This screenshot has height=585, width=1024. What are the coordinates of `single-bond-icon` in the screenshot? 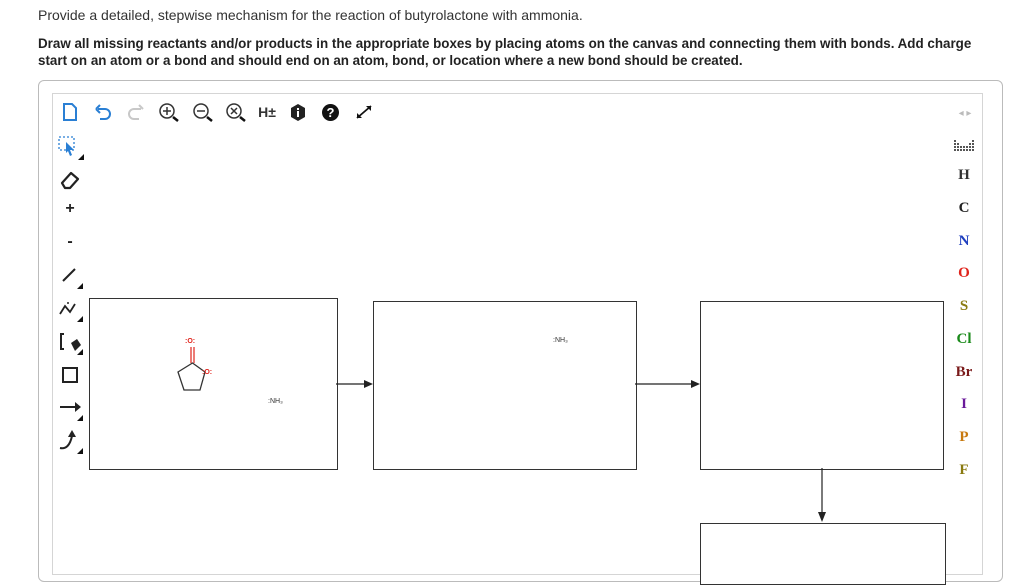 It's located at (70, 276).